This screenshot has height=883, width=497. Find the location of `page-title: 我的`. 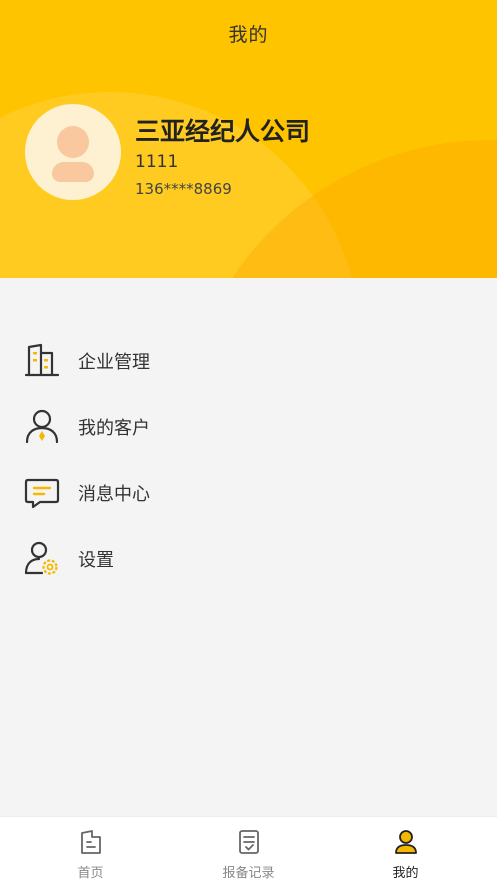

page-title: 我的 is located at coordinates (248, 35).